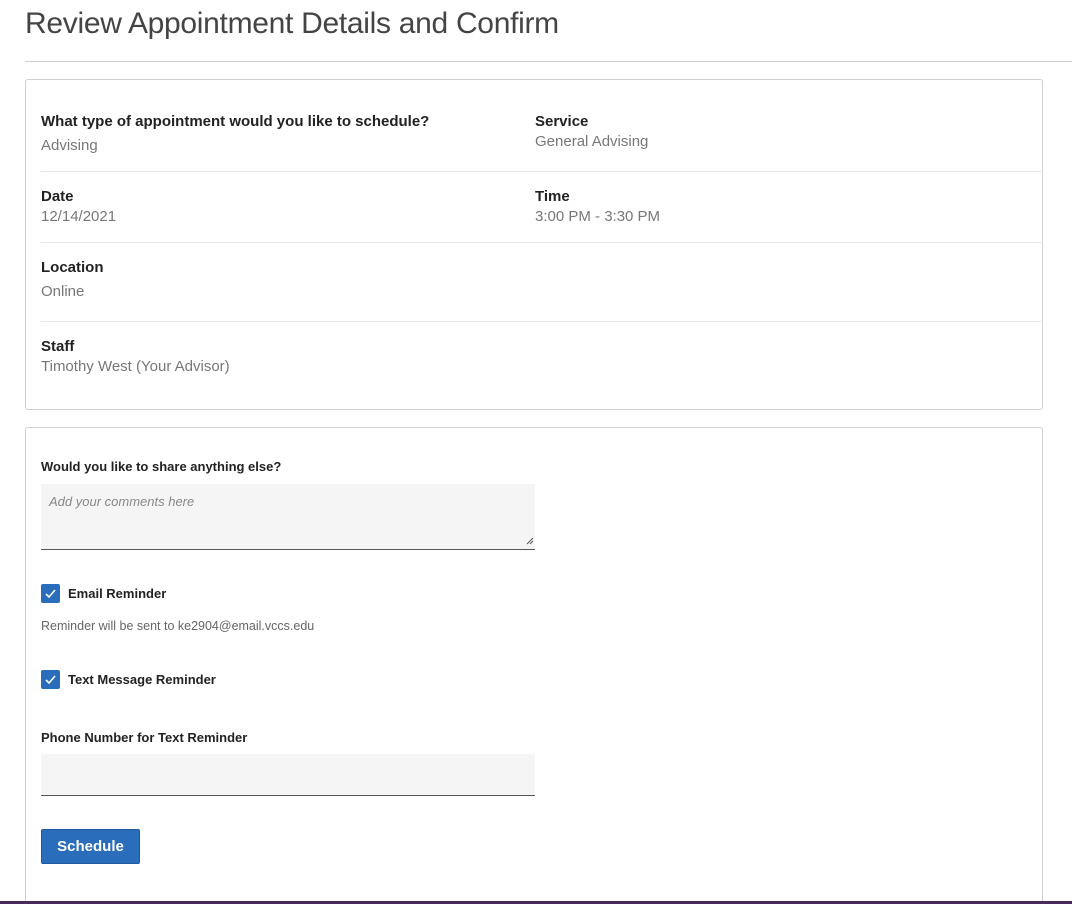  Describe the element at coordinates (144, 737) in the screenshot. I see `phone-label: Phone Number for Text Reminder` at that location.